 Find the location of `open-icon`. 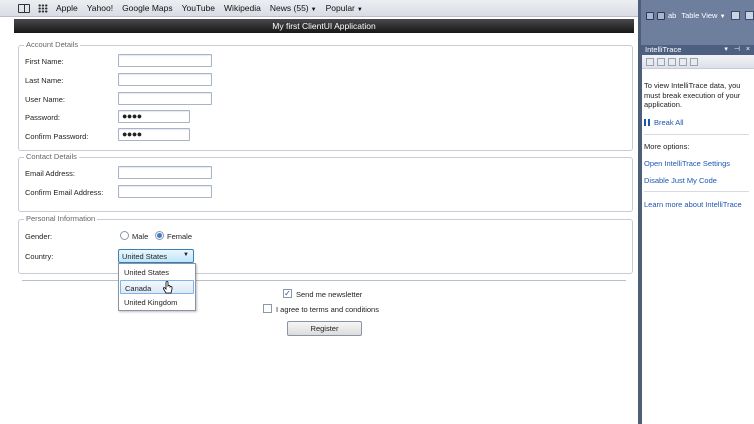

open-icon is located at coordinates (672, 61).